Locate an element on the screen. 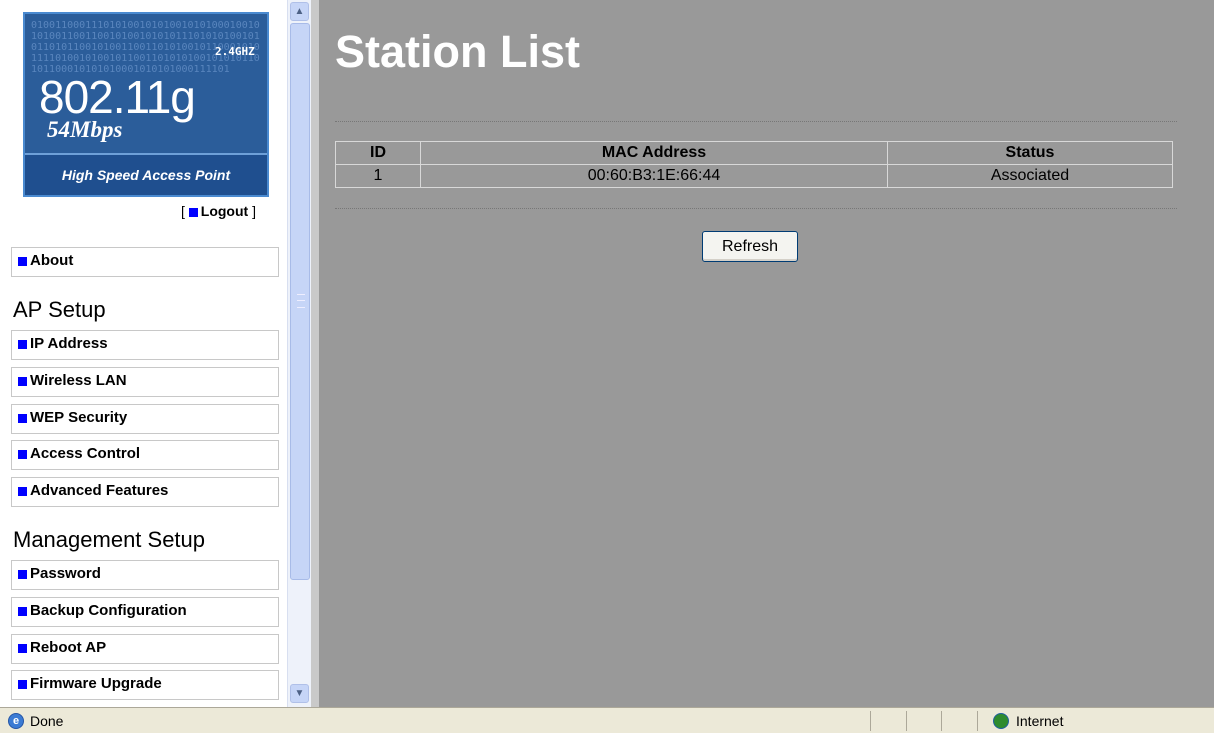 Image resolution: width=1214 pixels, height=733 pixels. nav-item-label: Firmware Upgrade is located at coordinates (96, 683).